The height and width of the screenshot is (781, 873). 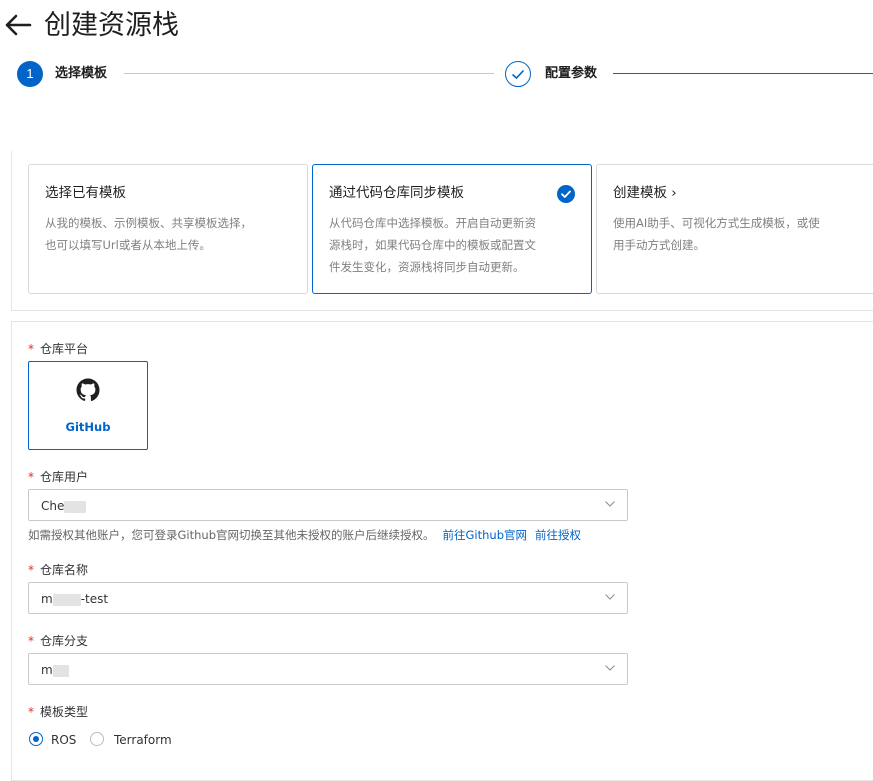 What do you see at coordinates (64, 506) in the screenshot?
I see `select-value: Che` at bounding box center [64, 506].